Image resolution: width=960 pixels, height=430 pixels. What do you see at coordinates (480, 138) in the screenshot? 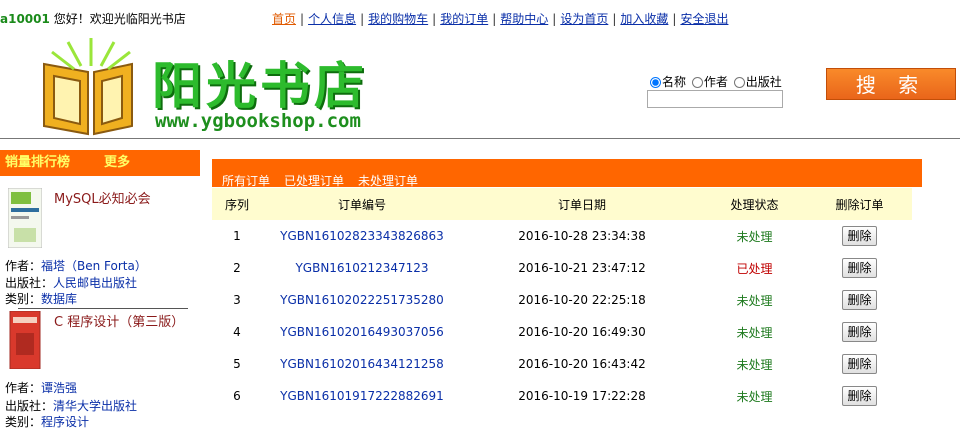
I see `header-divider` at bounding box center [480, 138].